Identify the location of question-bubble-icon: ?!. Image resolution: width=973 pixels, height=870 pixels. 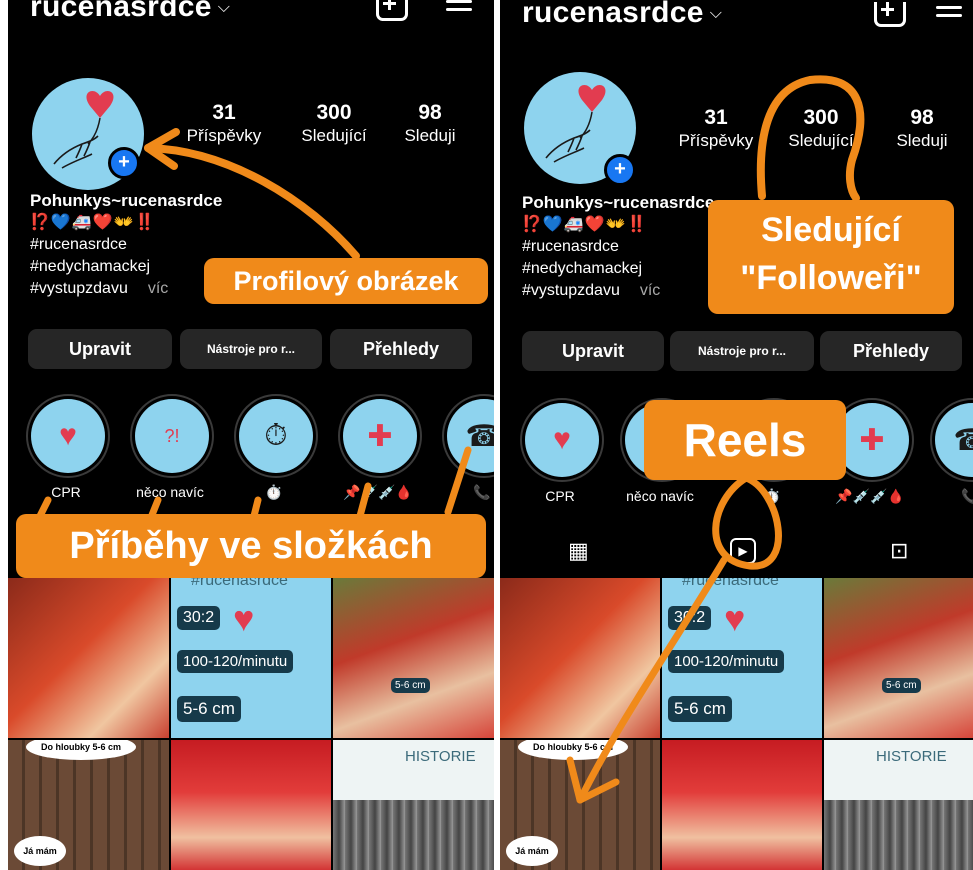
(172, 436).